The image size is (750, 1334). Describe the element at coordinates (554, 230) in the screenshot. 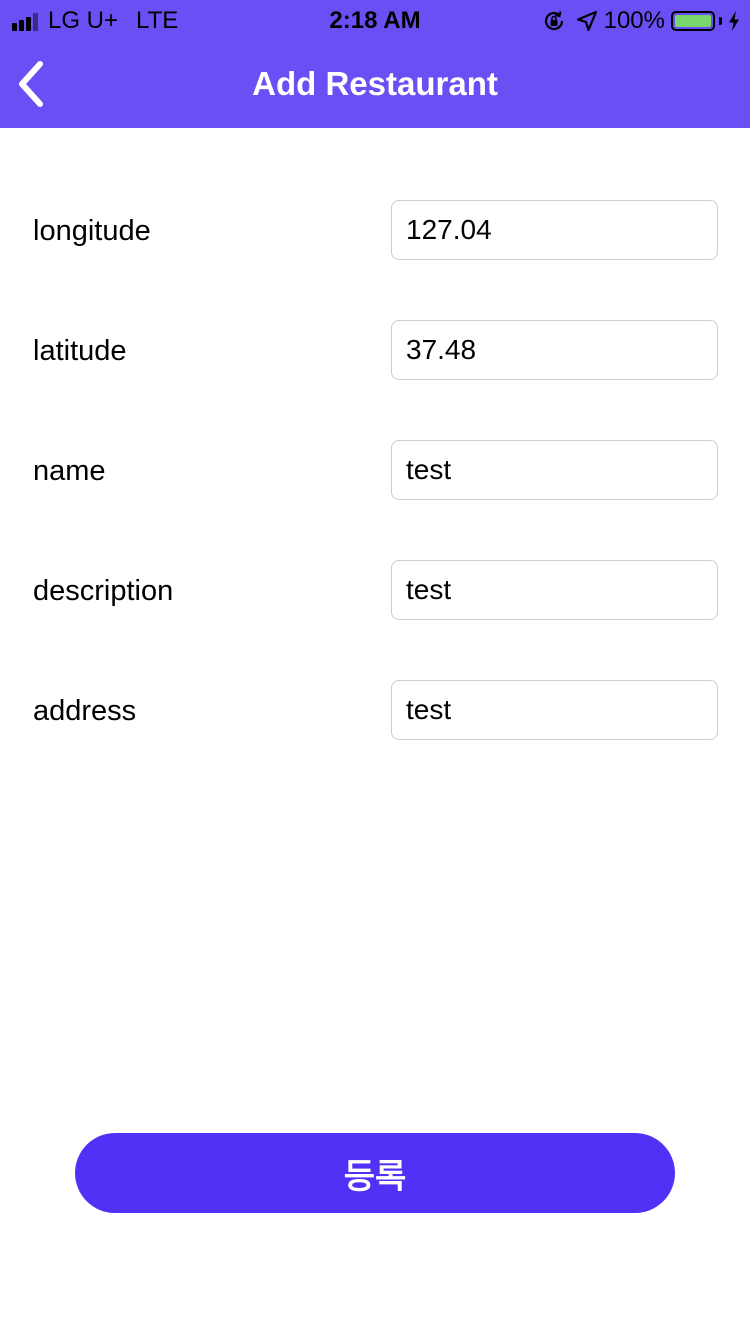

I see `longitude-input` at that location.